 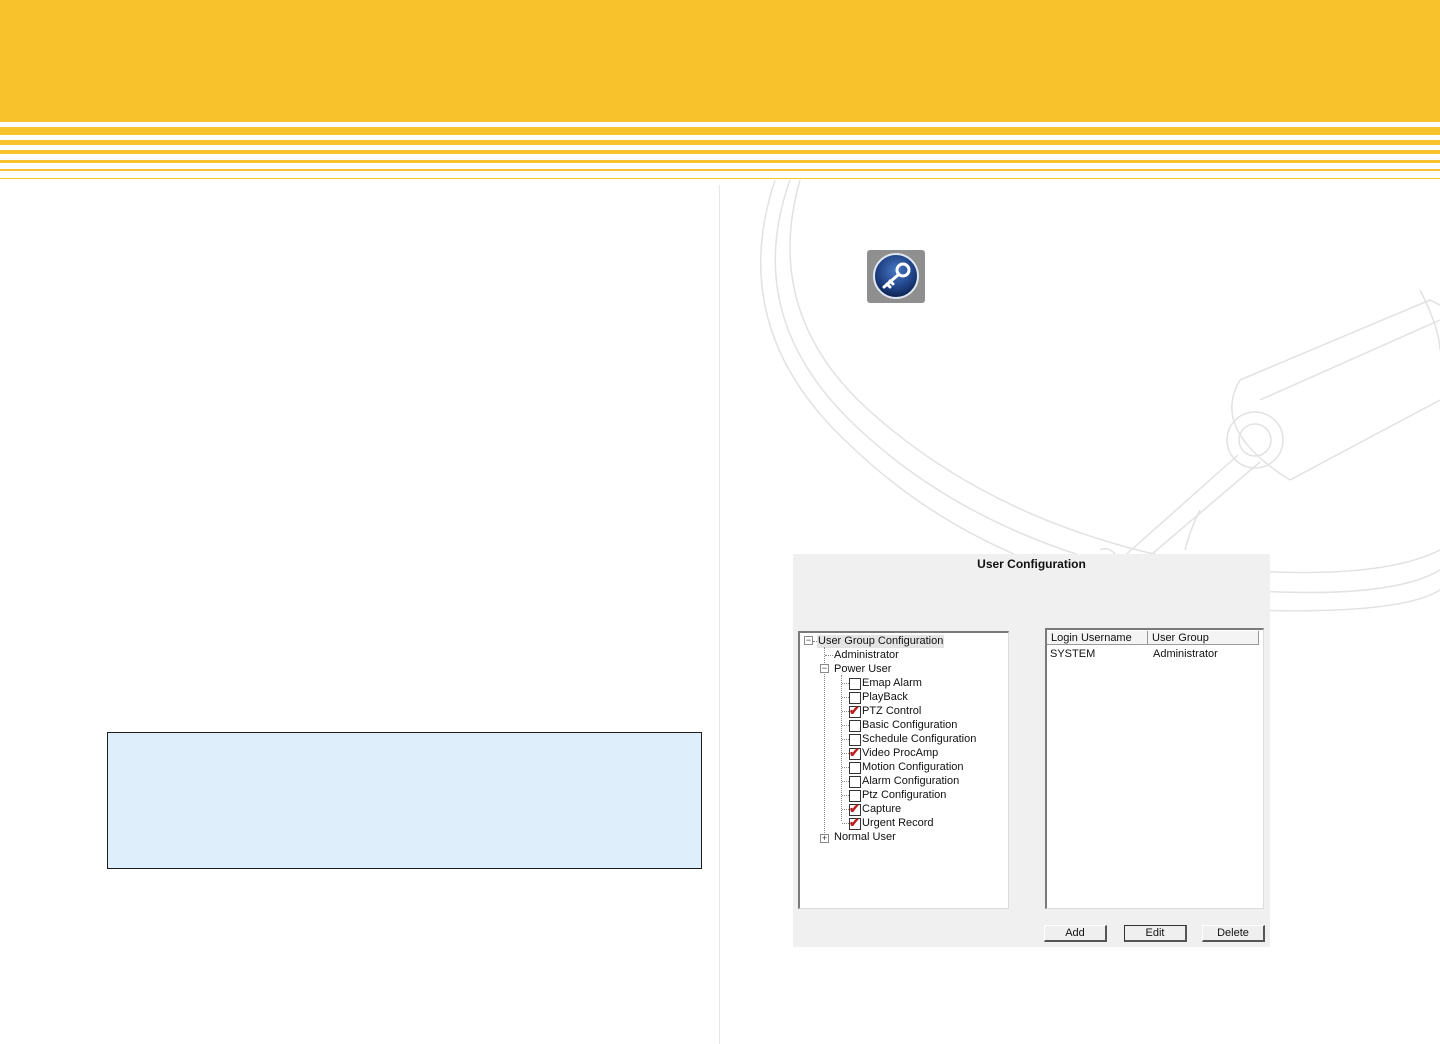 What do you see at coordinates (862, 669) in the screenshot?
I see `tree-group-power-user: Power User` at bounding box center [862, 669].